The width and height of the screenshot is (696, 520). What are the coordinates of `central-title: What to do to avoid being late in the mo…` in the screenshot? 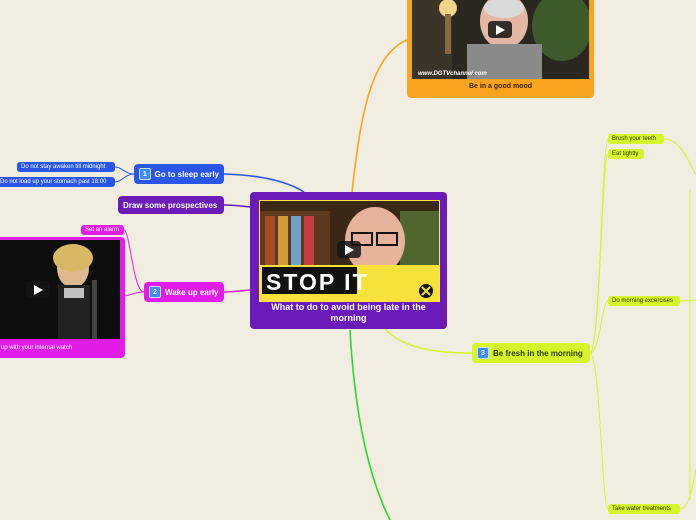 It's located at (348, 312).